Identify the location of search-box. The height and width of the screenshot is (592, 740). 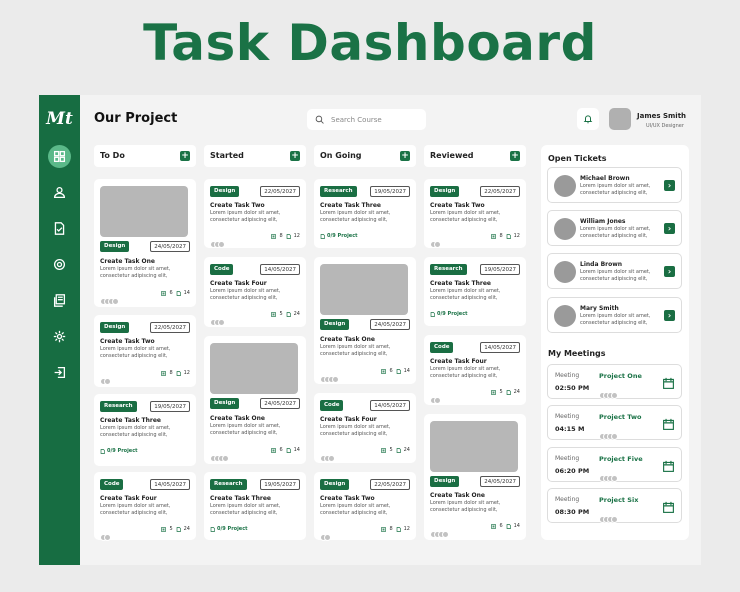
(366, 119).